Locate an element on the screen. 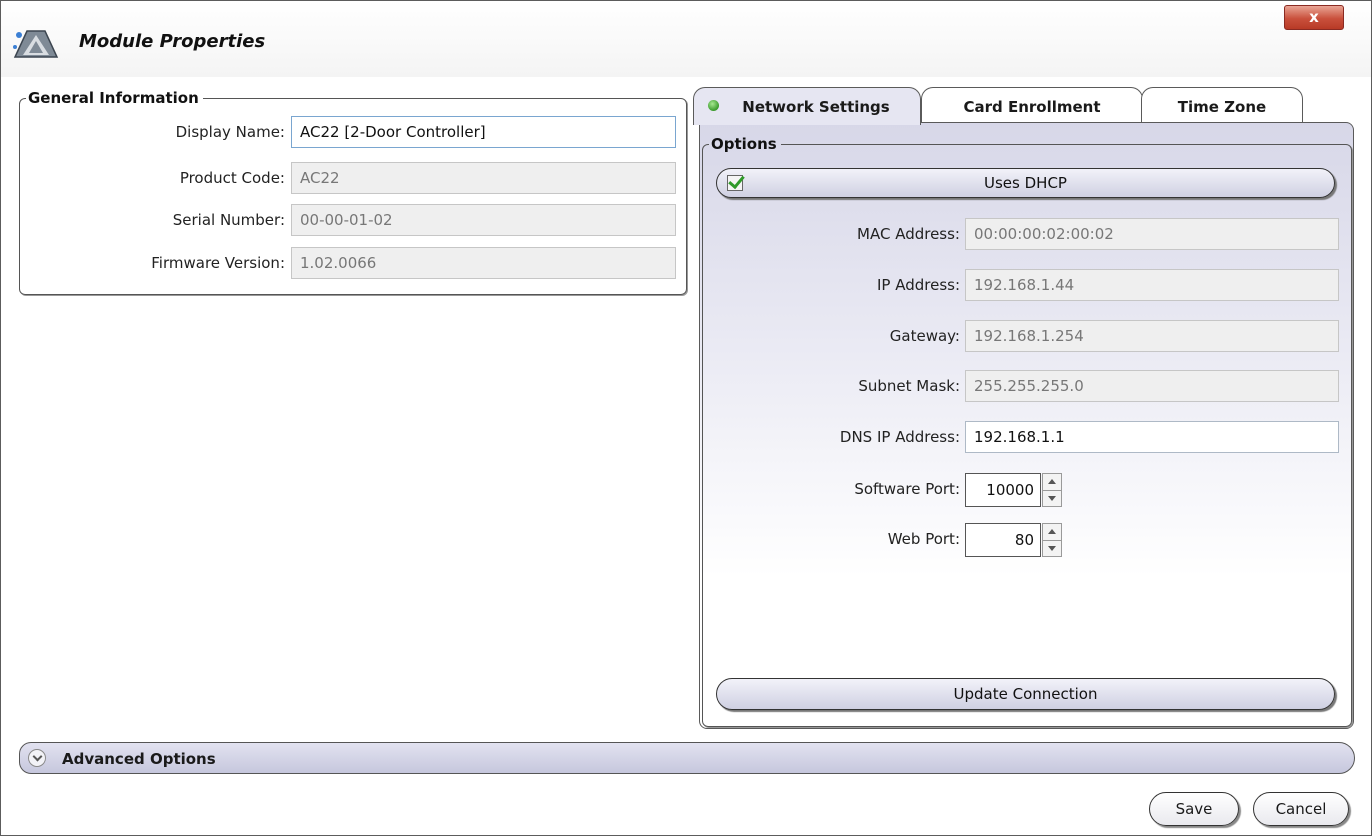 The image size is (1372, 836). tab-card-enrollment-label: Card Enrollment is located at coordinates (1032, 107).